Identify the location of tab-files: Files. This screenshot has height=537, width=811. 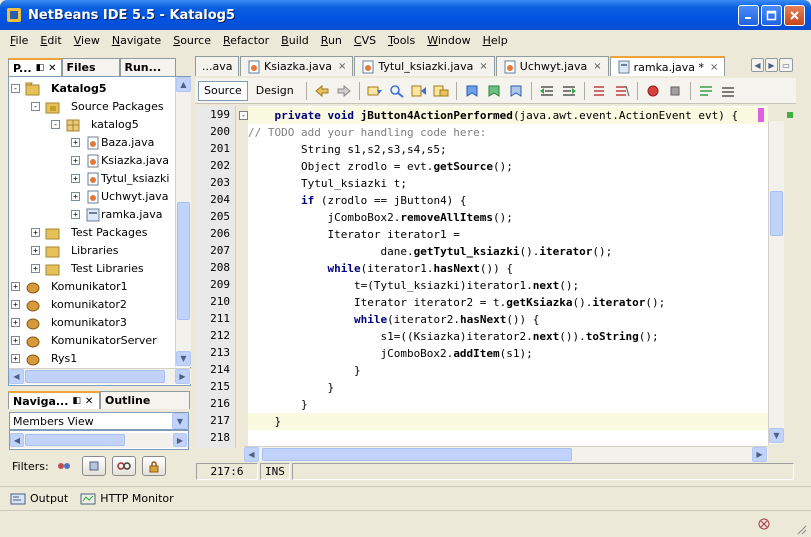
(90, 67).